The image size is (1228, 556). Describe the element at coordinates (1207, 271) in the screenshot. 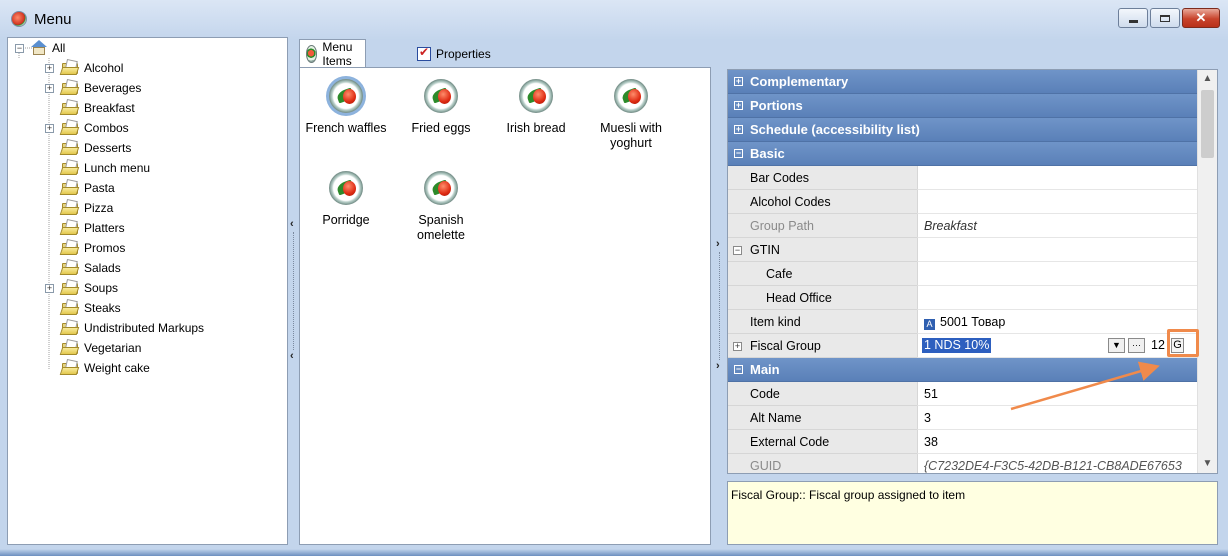

I see `vertical-scrollbar: ▲ ▼` at that location.